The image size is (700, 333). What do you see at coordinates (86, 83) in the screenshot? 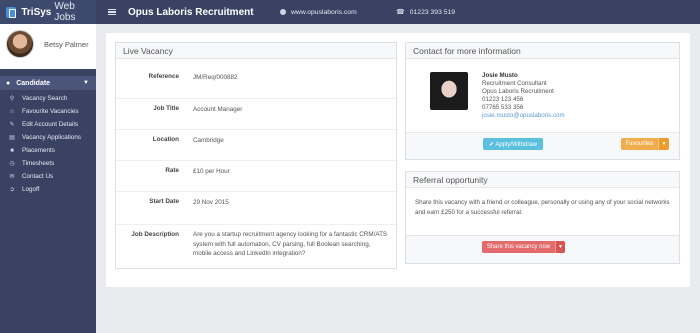
I see `chevron-down-icon: ▼` at bounding box center [86, 83].